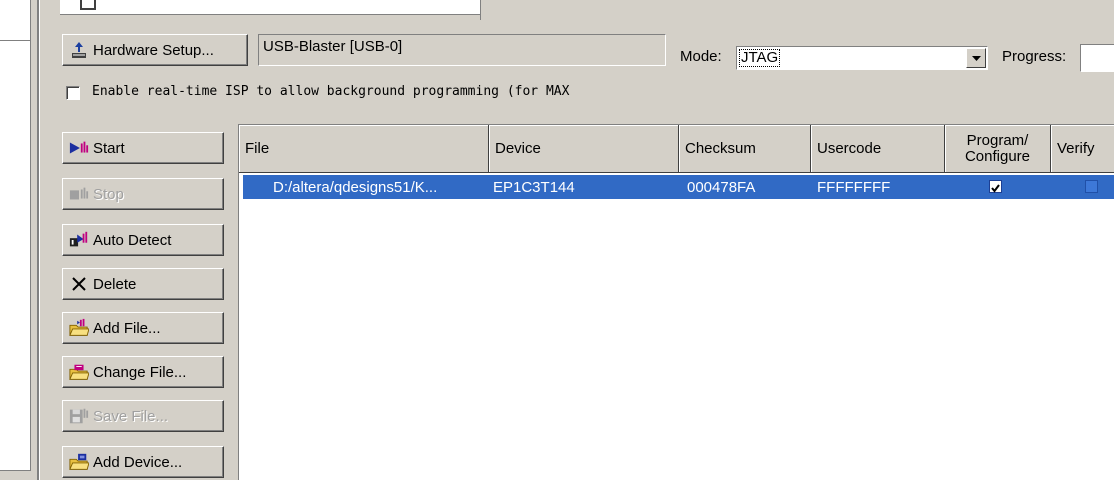 The width and height of the screenshot is (1114, 480). What do you see at coordinates (270, 7) in the screenshot?
I see `top-strip` at bounding box center [270, 7].